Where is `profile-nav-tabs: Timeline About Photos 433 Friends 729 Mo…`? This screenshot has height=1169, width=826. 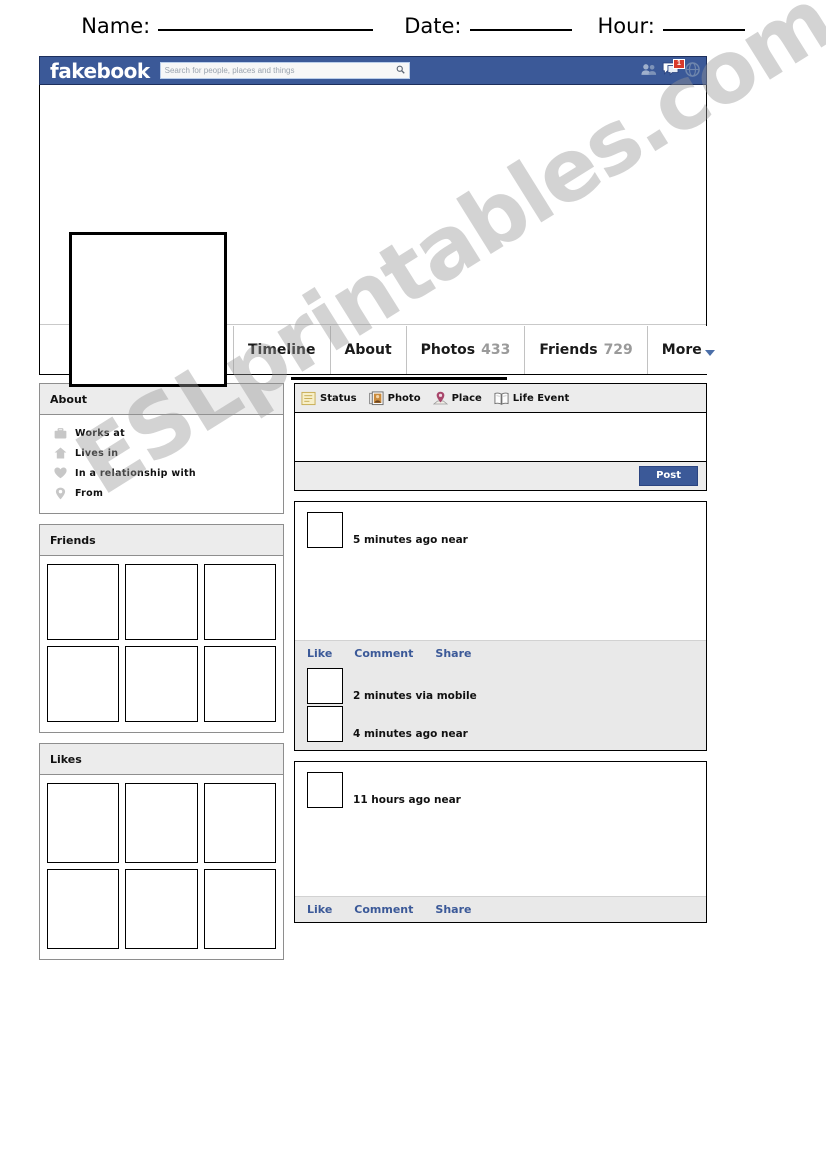 profile-nav-tabs: Timeline About Photos 433 Friends 729 Mo… is located at coordinates (481, 350).